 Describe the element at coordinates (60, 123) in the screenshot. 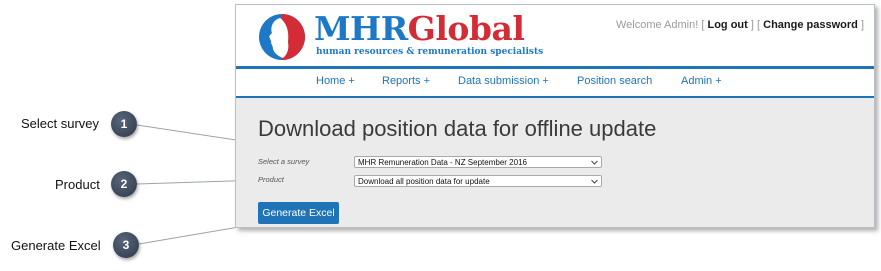

I see `callout-label-1: Select survey` at that location.